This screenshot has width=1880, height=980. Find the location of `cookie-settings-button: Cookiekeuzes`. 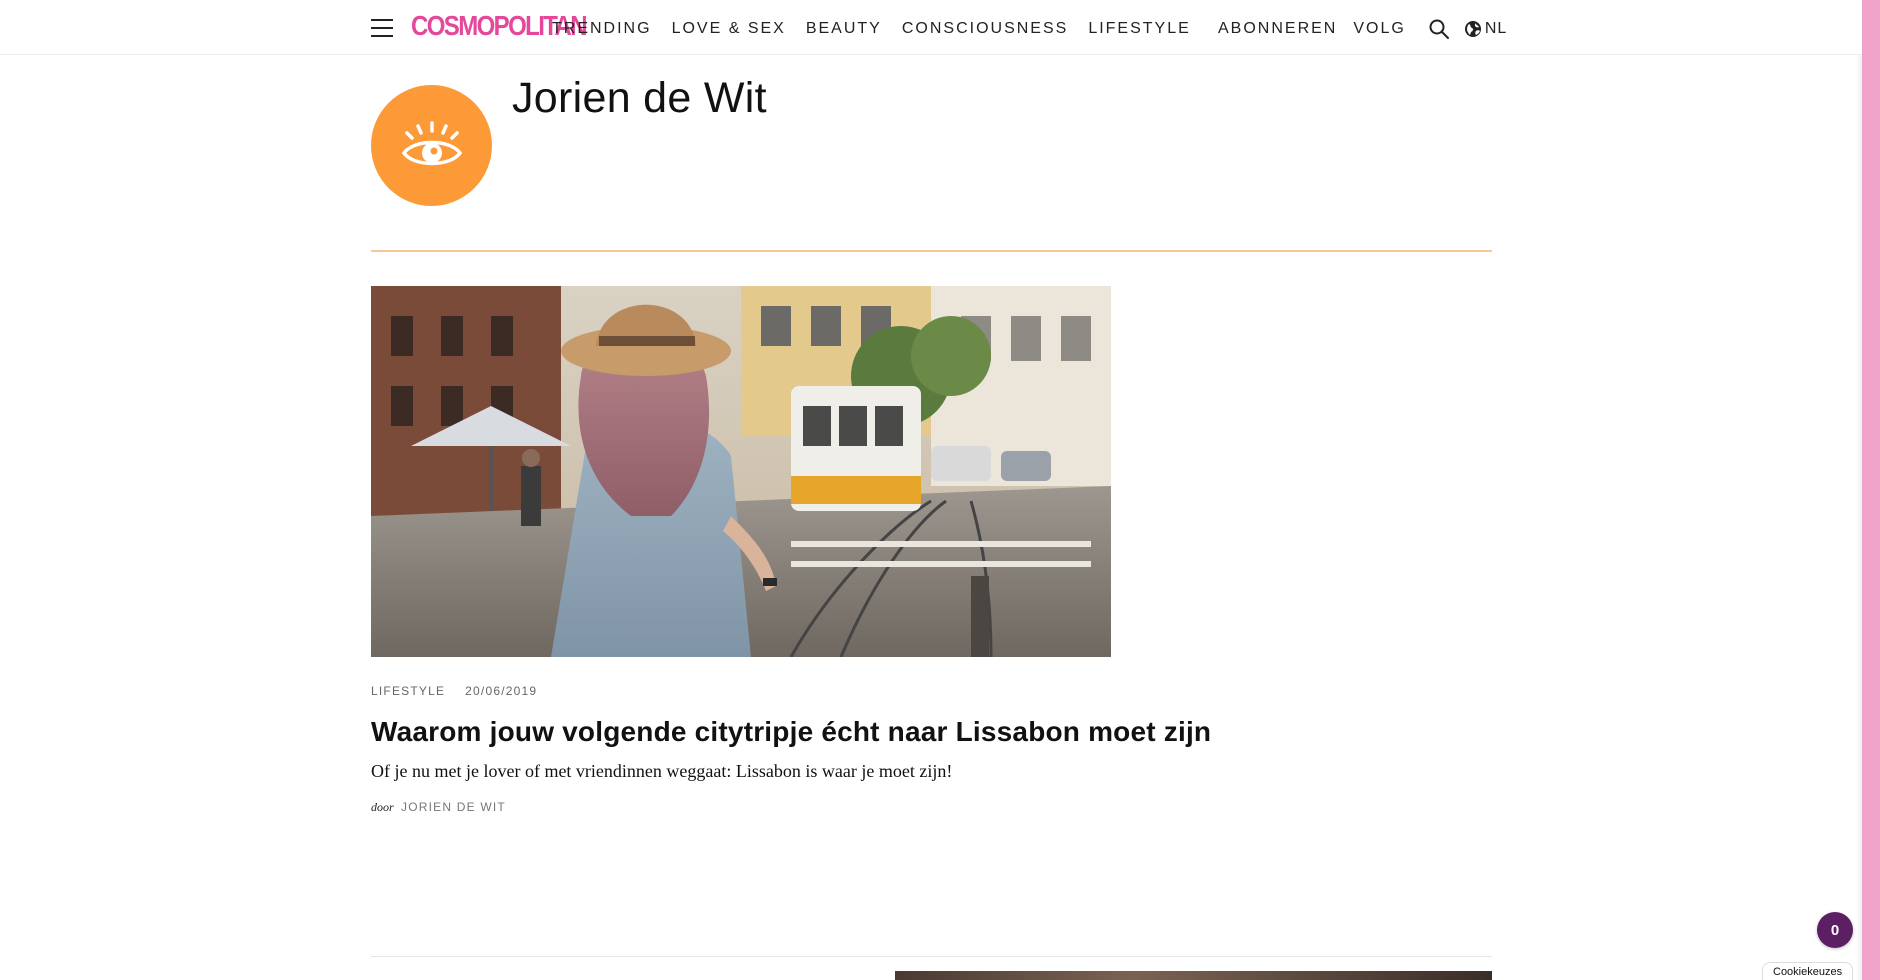

cookie-settings-button: Cookiekeuzes is located at coordinates (1808, 971).